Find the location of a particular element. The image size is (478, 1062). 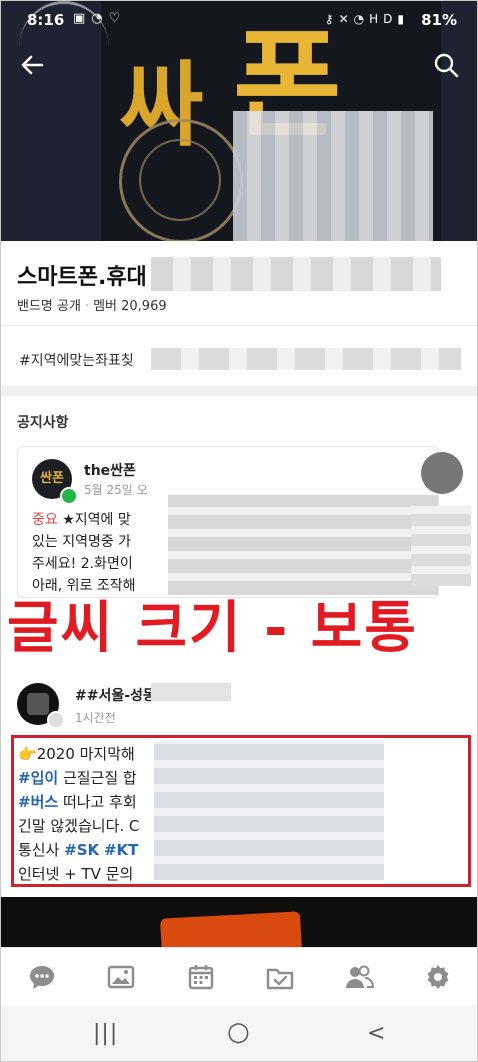

hashtag-link: #버스 is located at coordinates (38, 802).